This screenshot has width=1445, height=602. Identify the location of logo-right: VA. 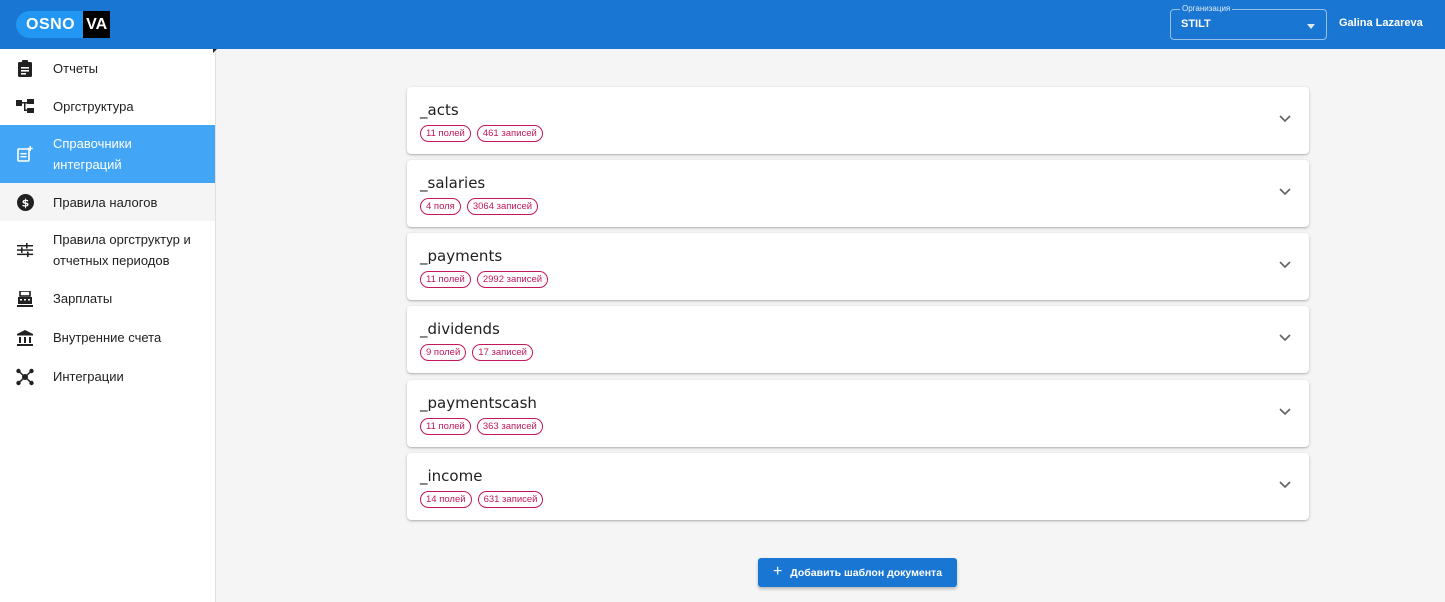
(97, 24).